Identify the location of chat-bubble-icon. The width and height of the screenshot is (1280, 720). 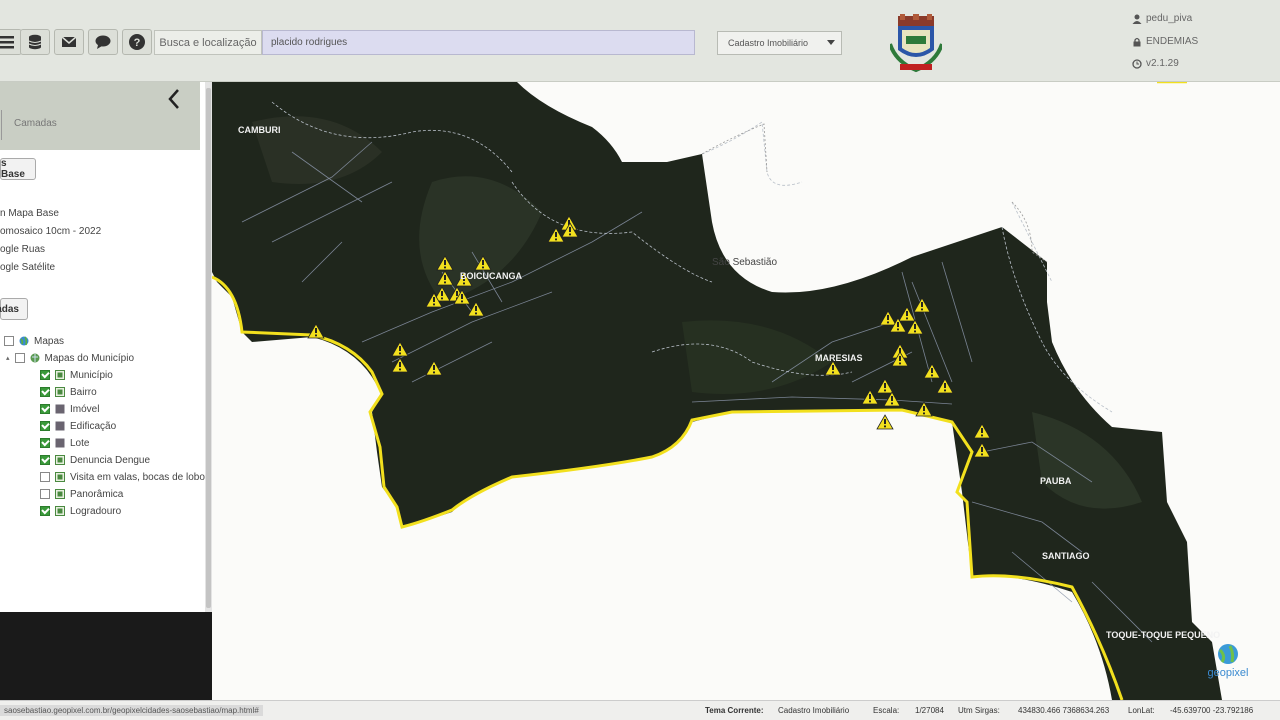
(103, 42).